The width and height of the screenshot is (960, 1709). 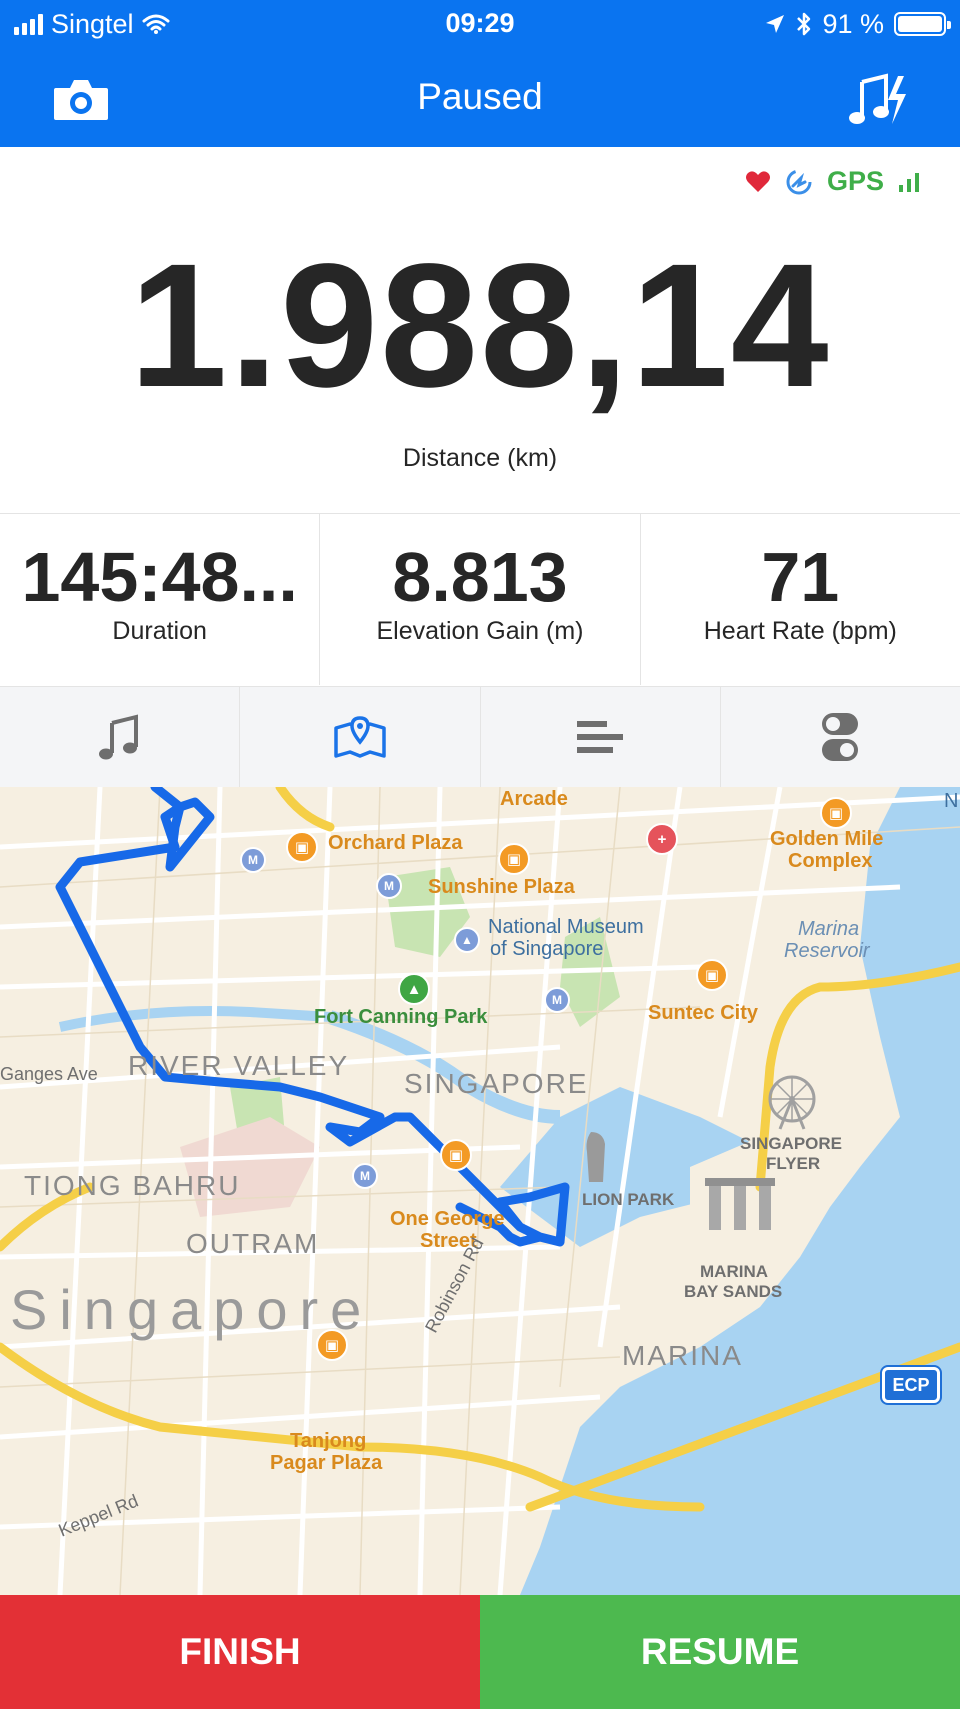 I want to click on stat-heart-rate: 71 Heart Rate (bpm), so click(x=800, y=599).